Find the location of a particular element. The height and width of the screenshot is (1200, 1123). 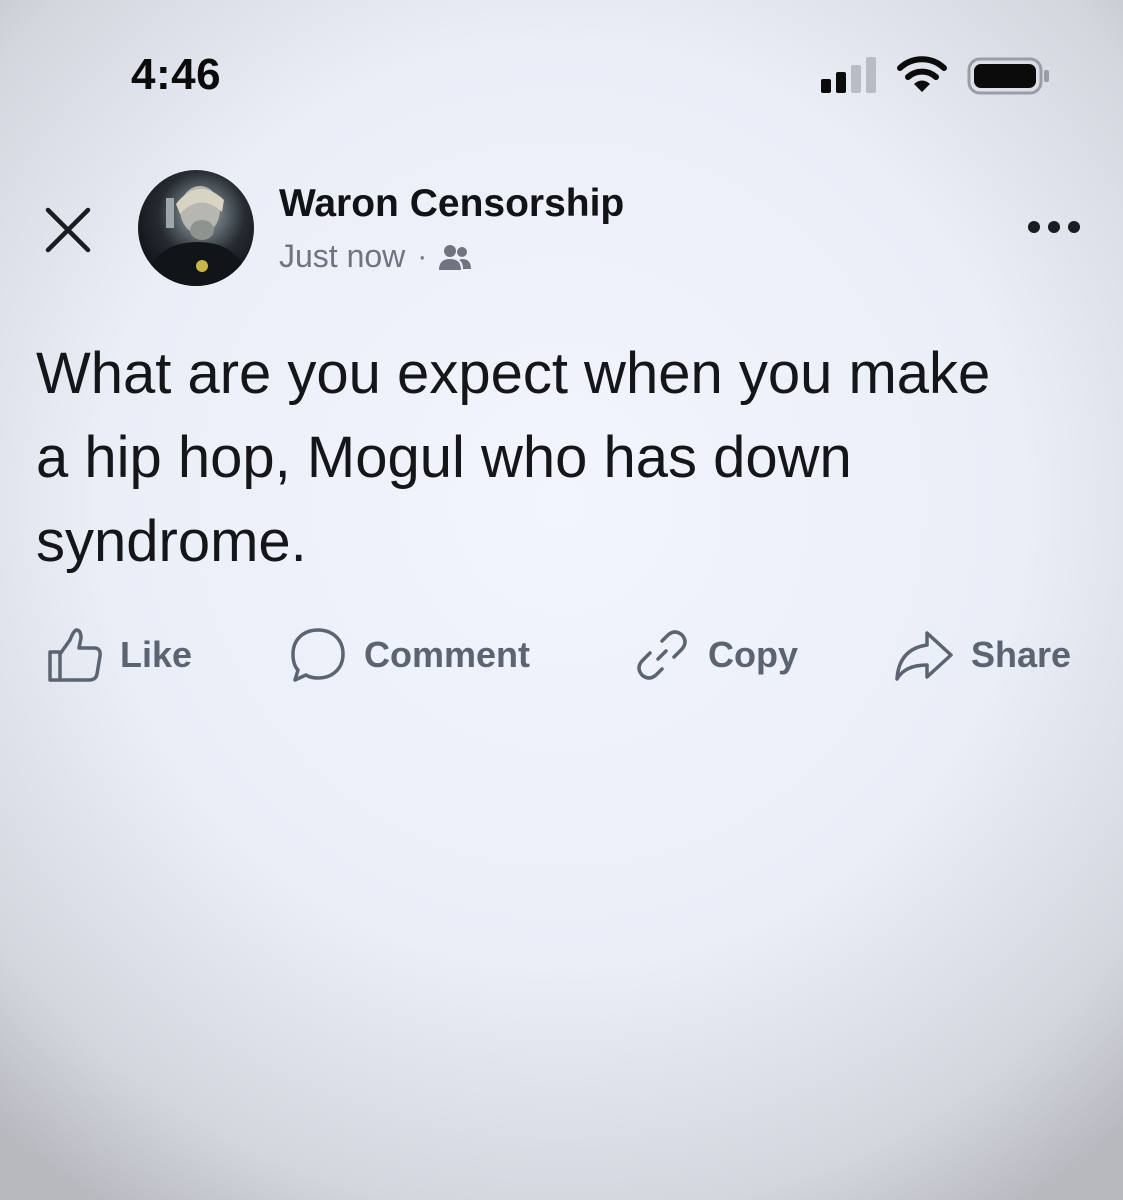

like-button: Like is located at coordinates (119, 655).